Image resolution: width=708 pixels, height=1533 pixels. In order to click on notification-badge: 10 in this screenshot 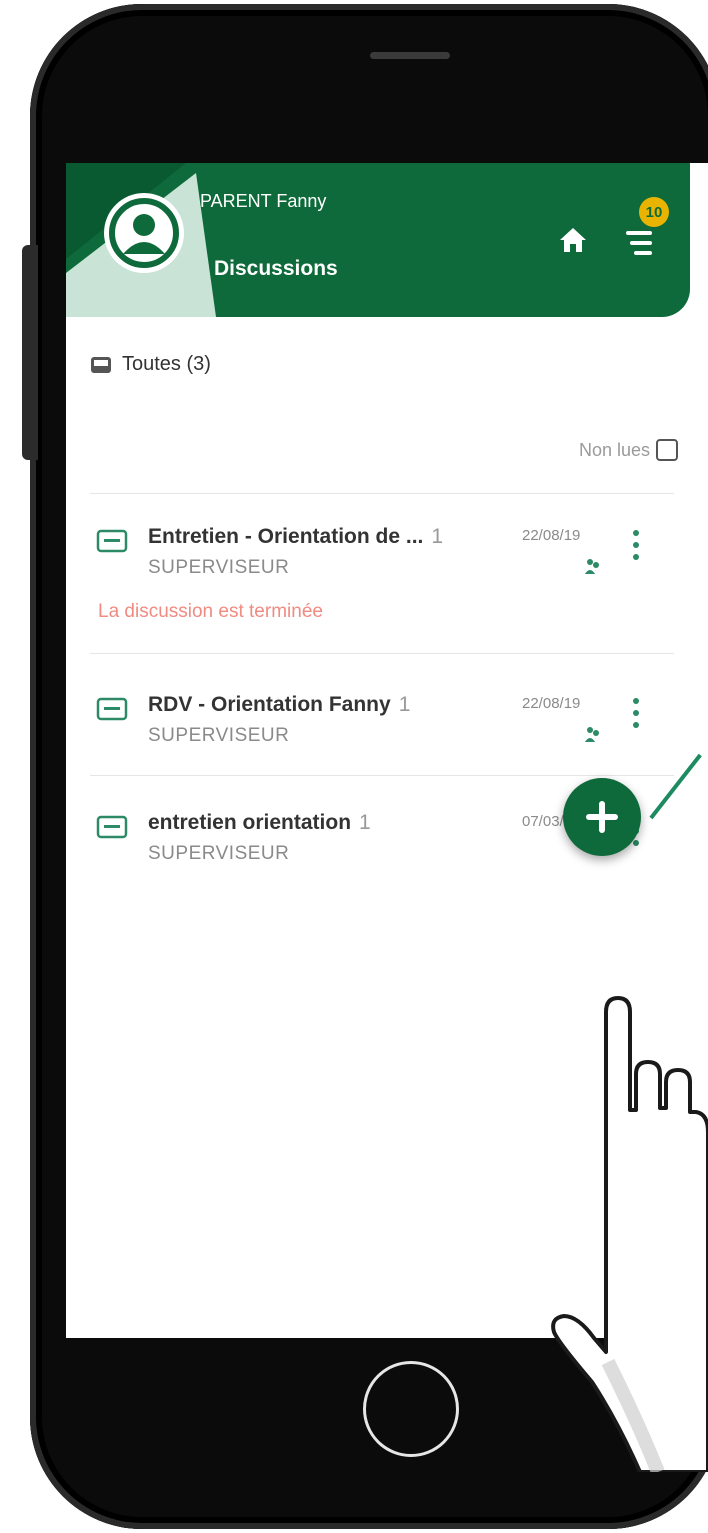, I will do `click(654, 212)`.